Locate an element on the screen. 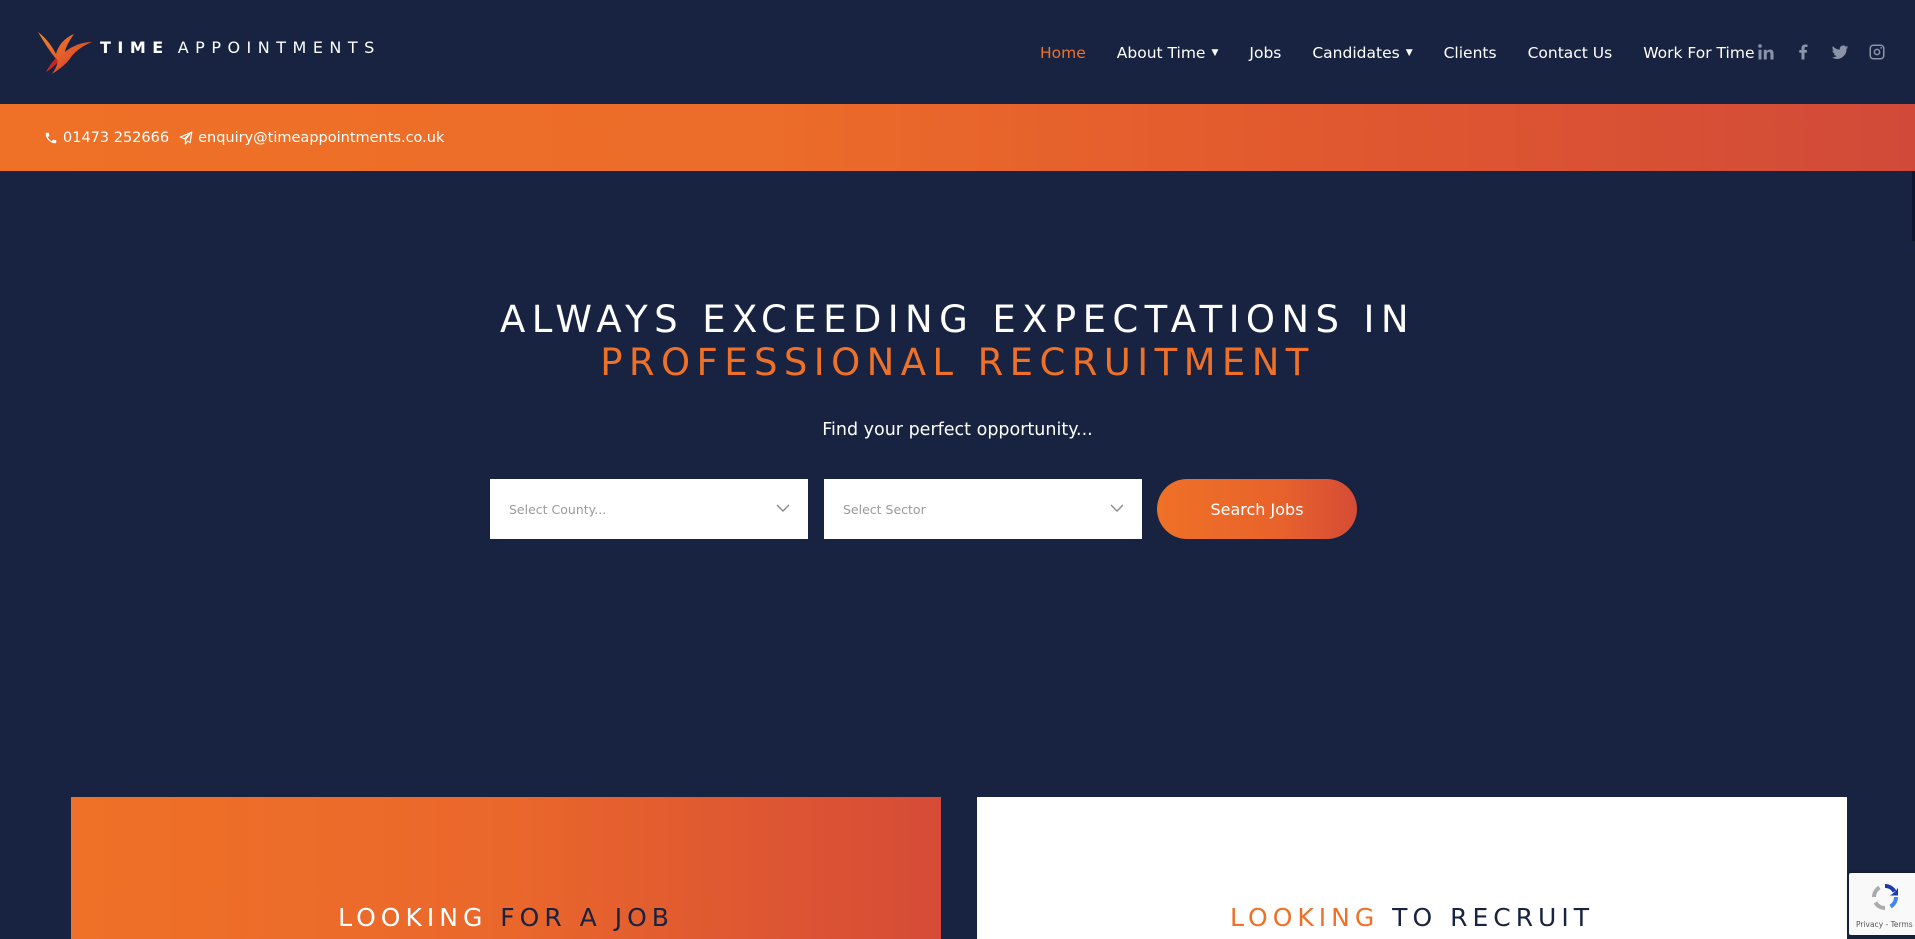  nav-label: Candidates is located at coordinates (1356, 53).